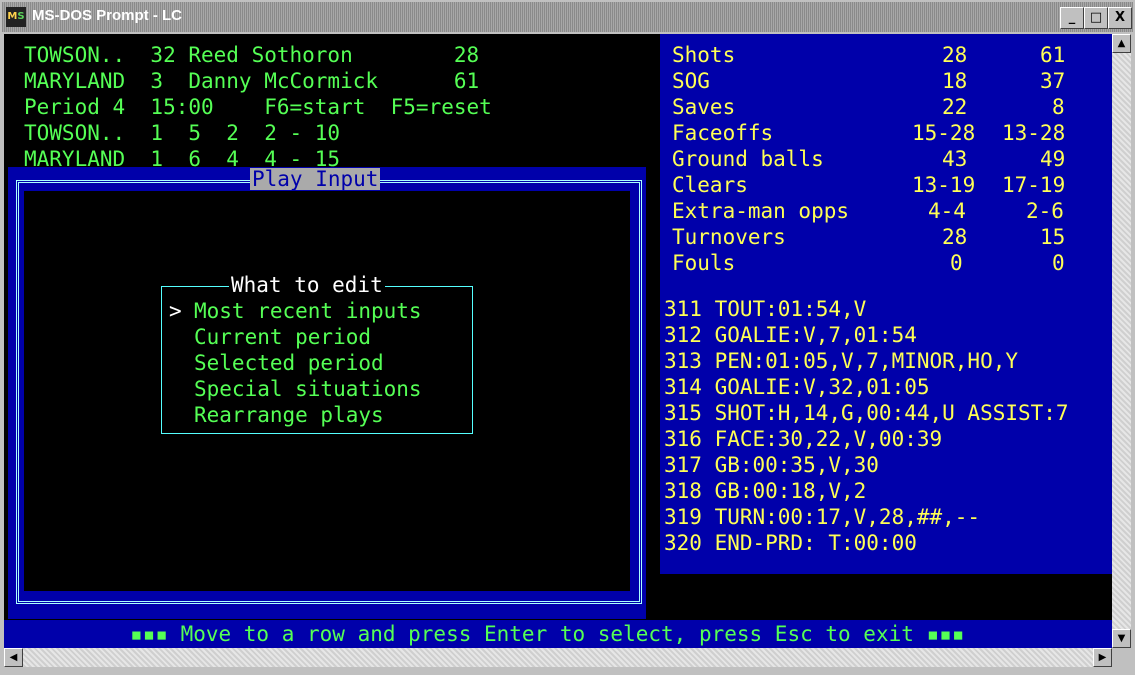 The height and width of the screenshot is (675, 1135). Describe the element at coordinates (1102, 657) in the screenshot. I see `scroll-right-icon: ▶` at that location.